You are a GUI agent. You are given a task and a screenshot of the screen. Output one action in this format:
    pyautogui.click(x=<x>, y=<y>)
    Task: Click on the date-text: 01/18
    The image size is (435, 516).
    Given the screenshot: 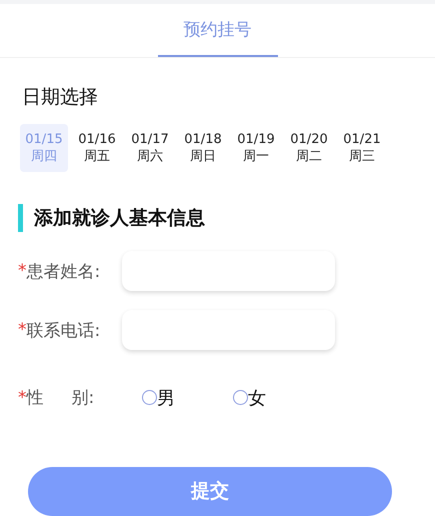 What is the action you would take?
    pyautogui.click(x=203, y=139)
    